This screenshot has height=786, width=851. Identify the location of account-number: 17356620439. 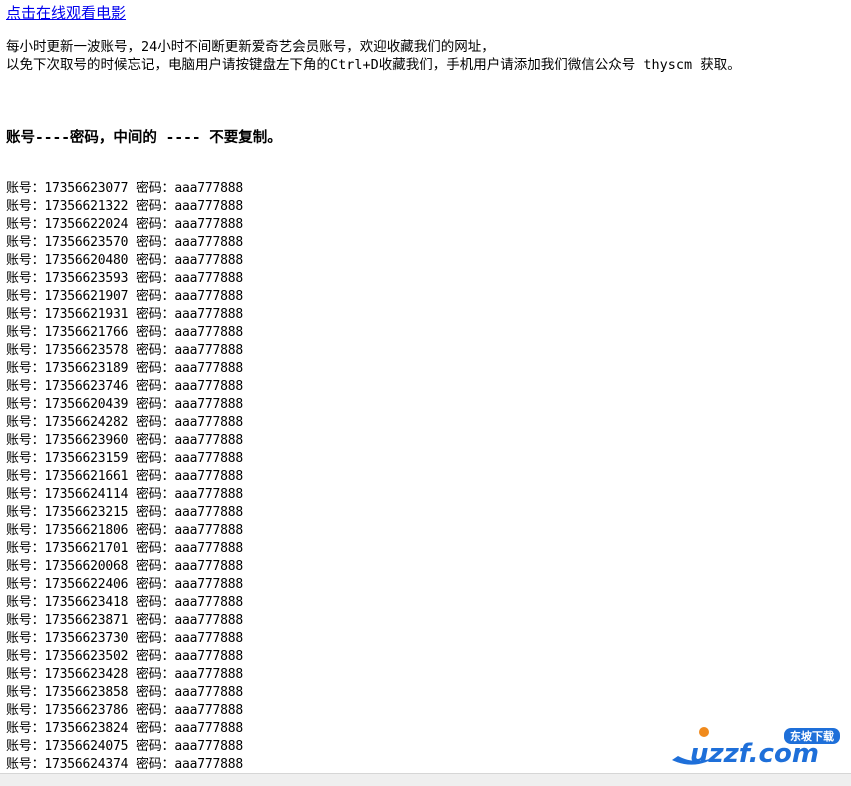
(86, 404).